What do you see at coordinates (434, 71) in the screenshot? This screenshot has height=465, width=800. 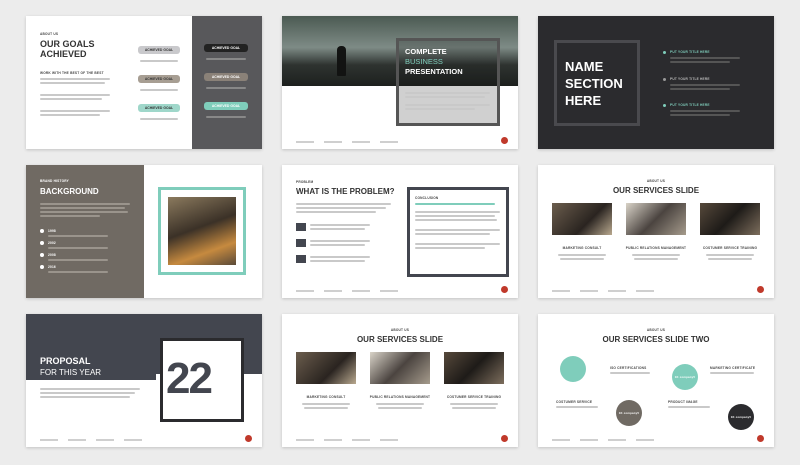 I see `title-line3: PRESENTATION` at bounding box center [434, 71].